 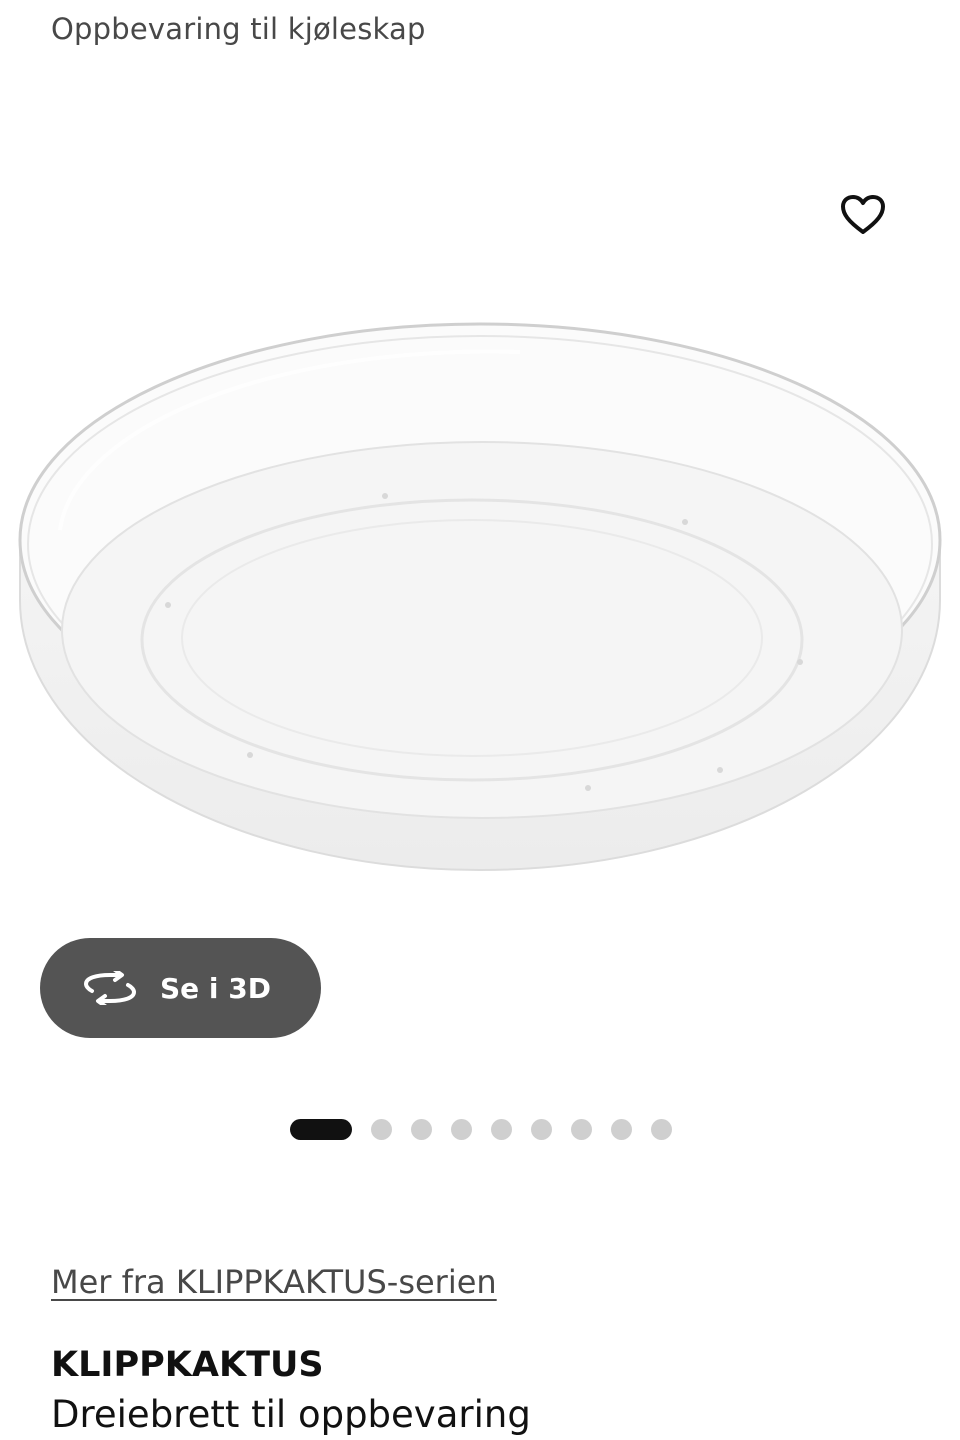 I want to click on product-description: Dreiebrett til oppbevaring, so click(x=291, y=1414).